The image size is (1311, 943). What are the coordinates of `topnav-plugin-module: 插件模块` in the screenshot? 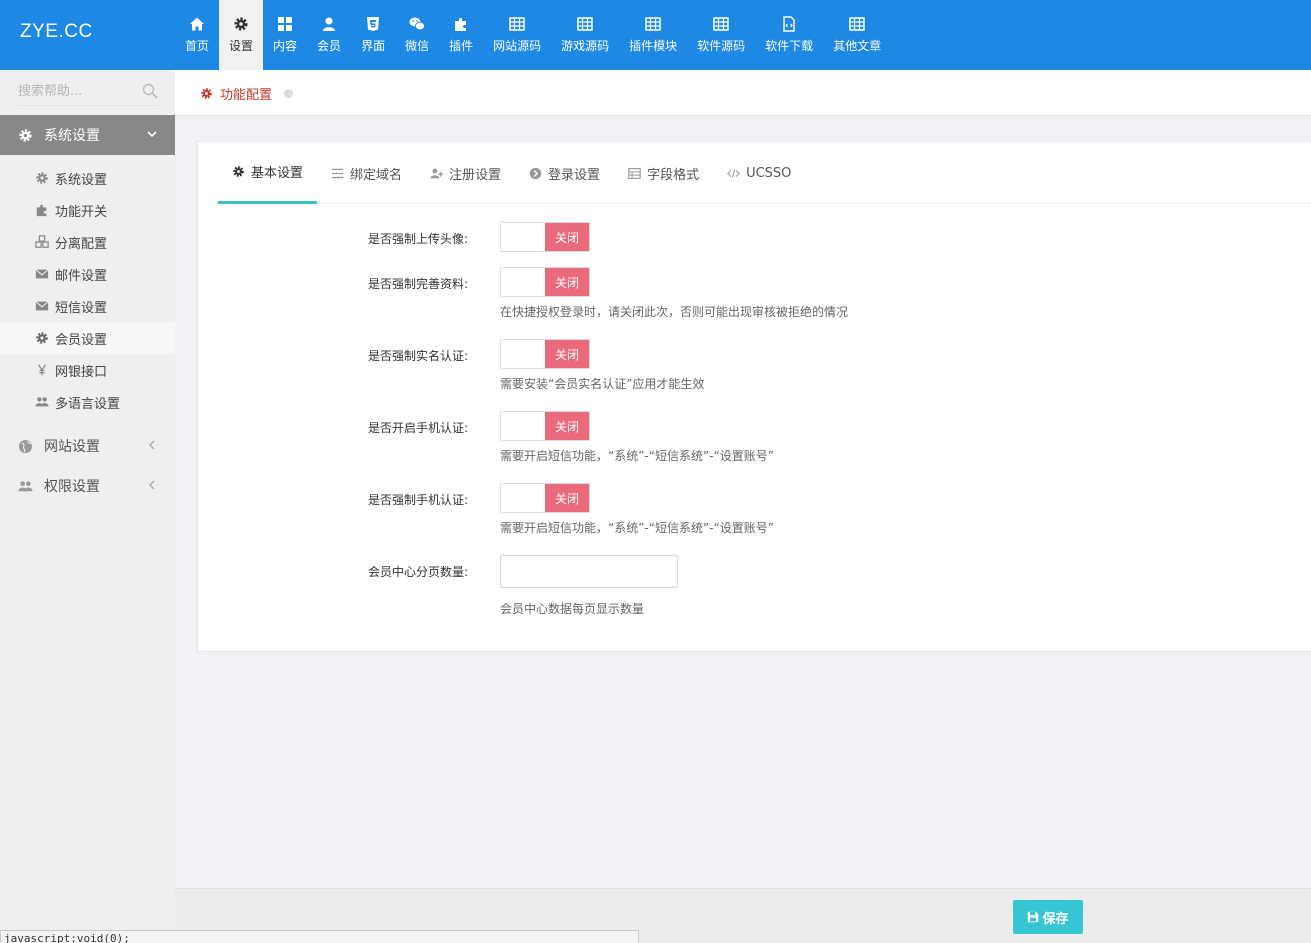 It's located at (653, 35).